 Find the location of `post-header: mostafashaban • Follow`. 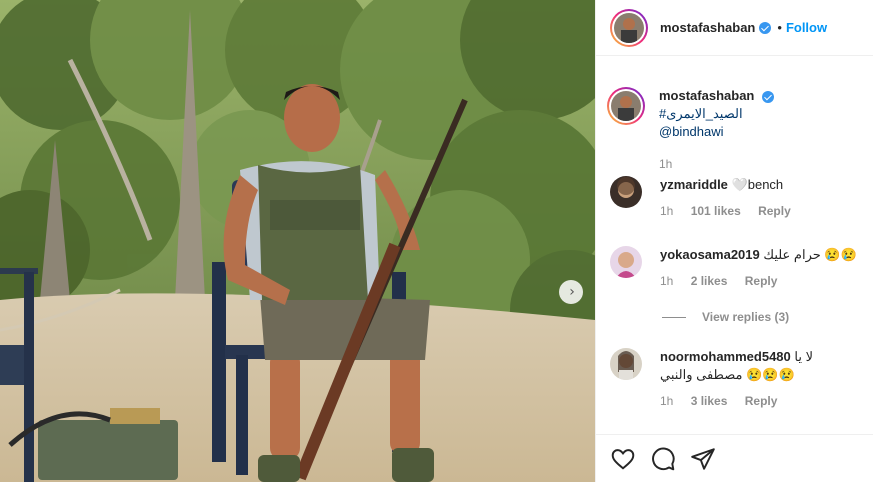

post-header: mostafashaban • Follow is located at coordinates (734, 28).